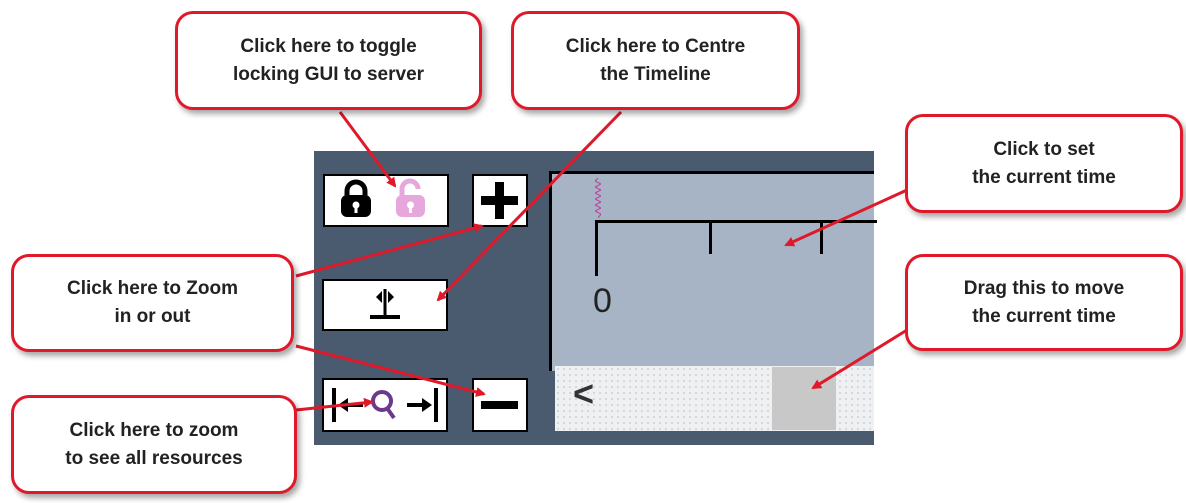 The width and height of the screenshot is (1186, 503). Describe the element at coordinates (583, 394) in the screenshot. I see `scroll-left-icon: <` at that location.